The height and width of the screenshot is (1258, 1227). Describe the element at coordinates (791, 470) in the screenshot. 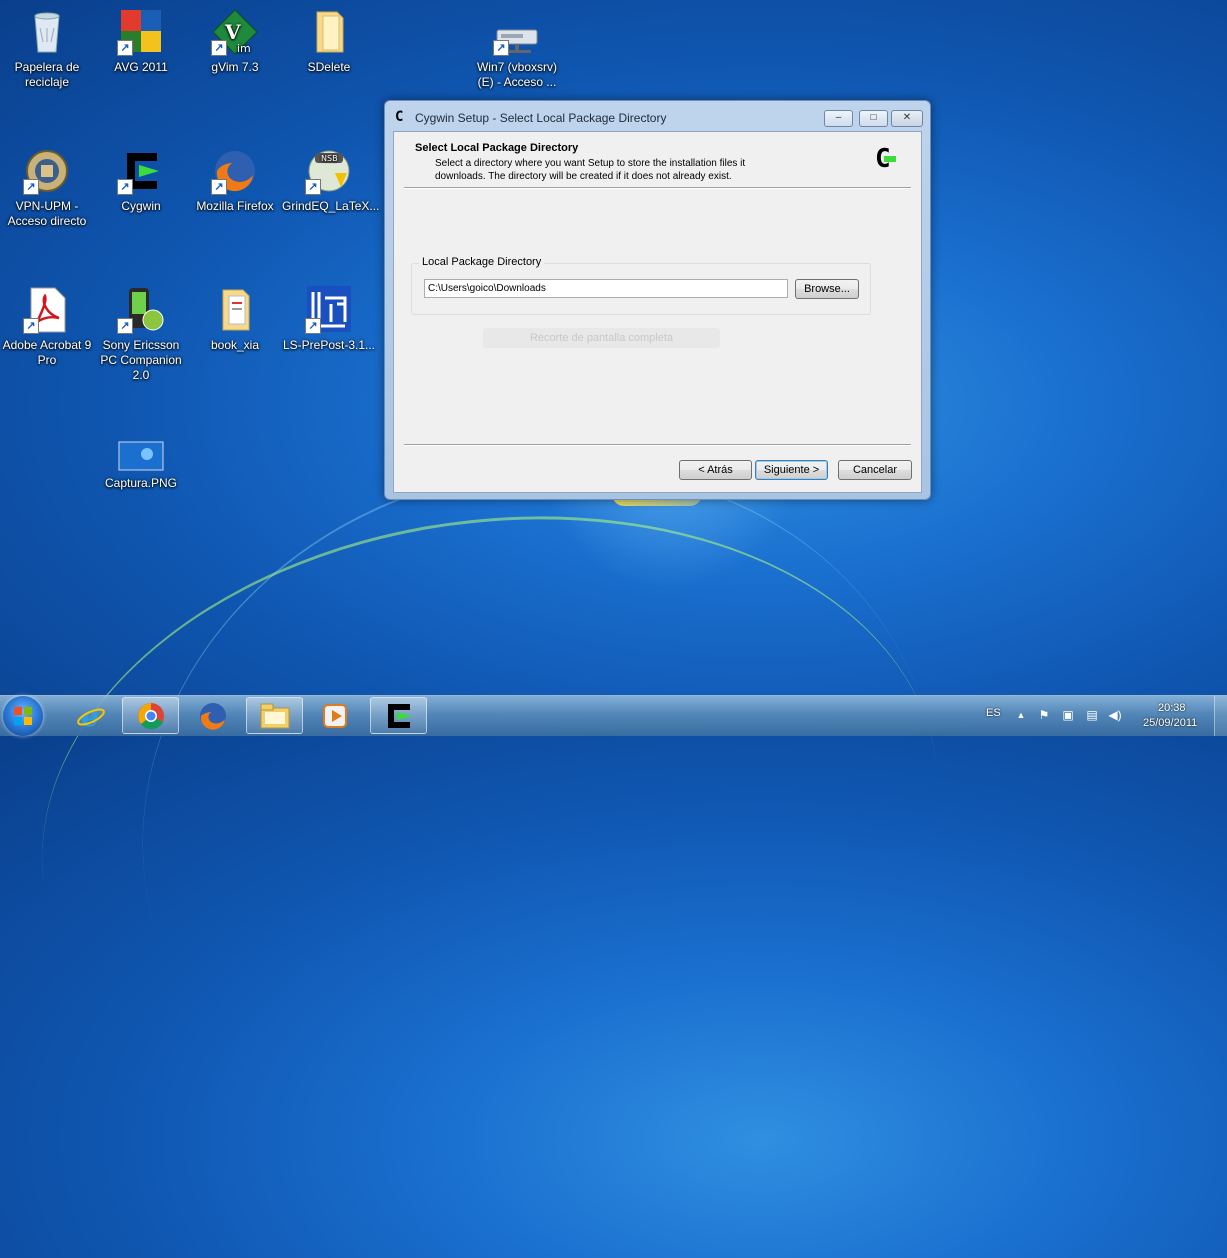

I see `next-button: Siguiente >` at that location.